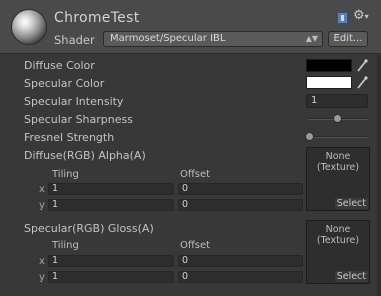  I want to click on shader-label: Shader, so click(74, 40).